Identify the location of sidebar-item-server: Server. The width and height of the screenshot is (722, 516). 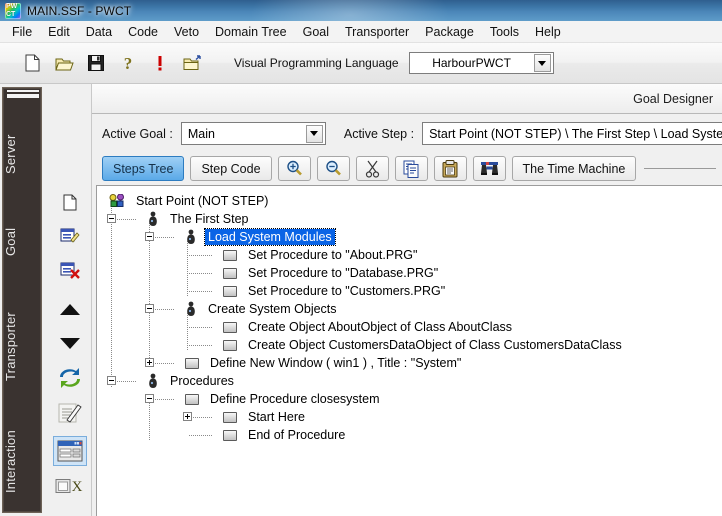
(22, 154).